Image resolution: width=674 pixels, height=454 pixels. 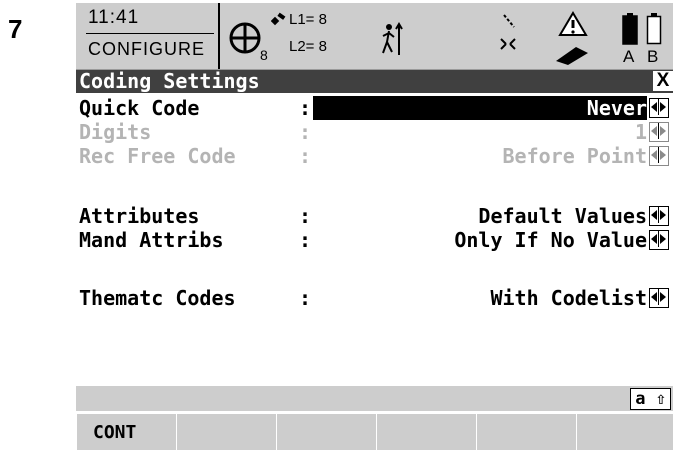 I want to click on field-label: Mand Attribs, so click(x=151, y=240).